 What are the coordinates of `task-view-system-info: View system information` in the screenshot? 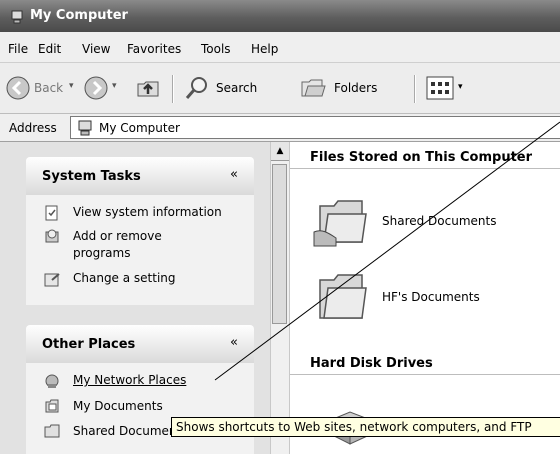 It's located at (147, 212).